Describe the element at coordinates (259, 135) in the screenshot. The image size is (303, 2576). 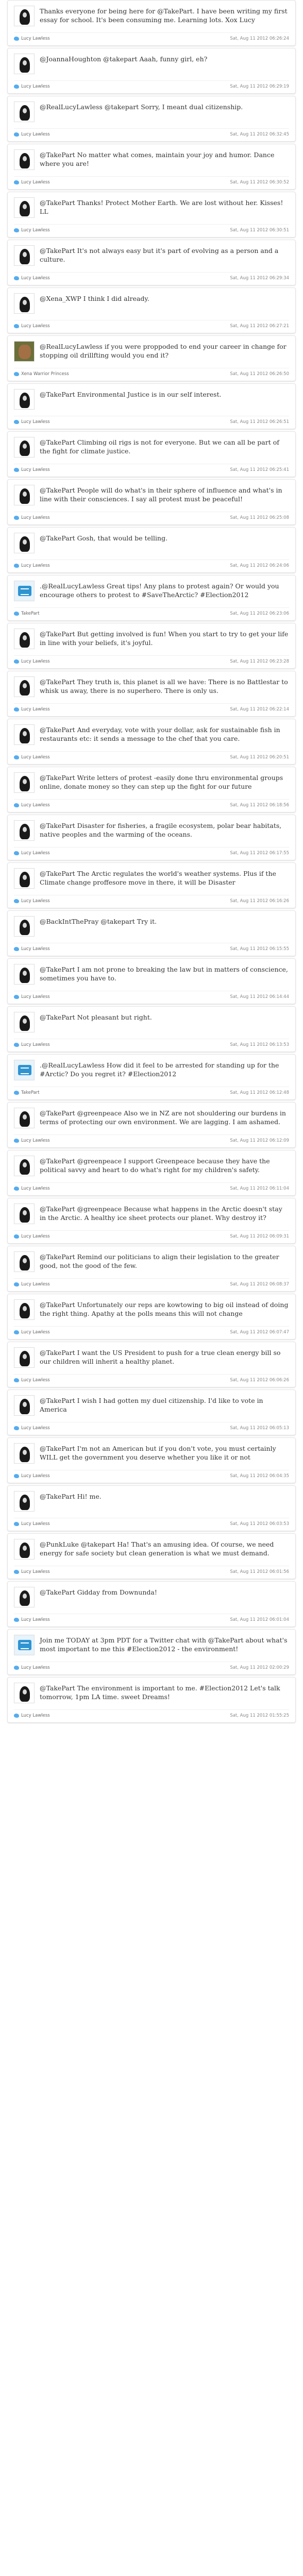
I see `timestamp: Sat, Aug 11 2012 06:32:45` at that location.